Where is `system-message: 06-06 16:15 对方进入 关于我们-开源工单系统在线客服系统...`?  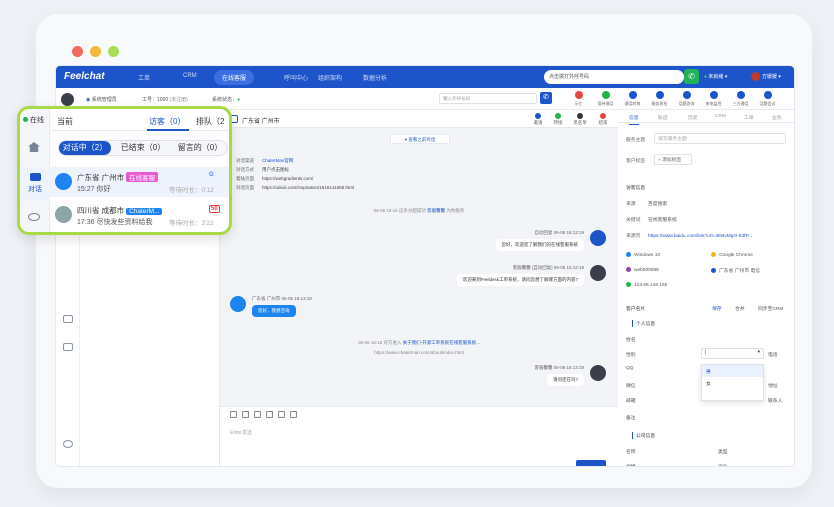 system-message: 06-06 16:15 对方进入 关于我们-开源工单系统在线客服系统... is located at coordinates (419, 343).